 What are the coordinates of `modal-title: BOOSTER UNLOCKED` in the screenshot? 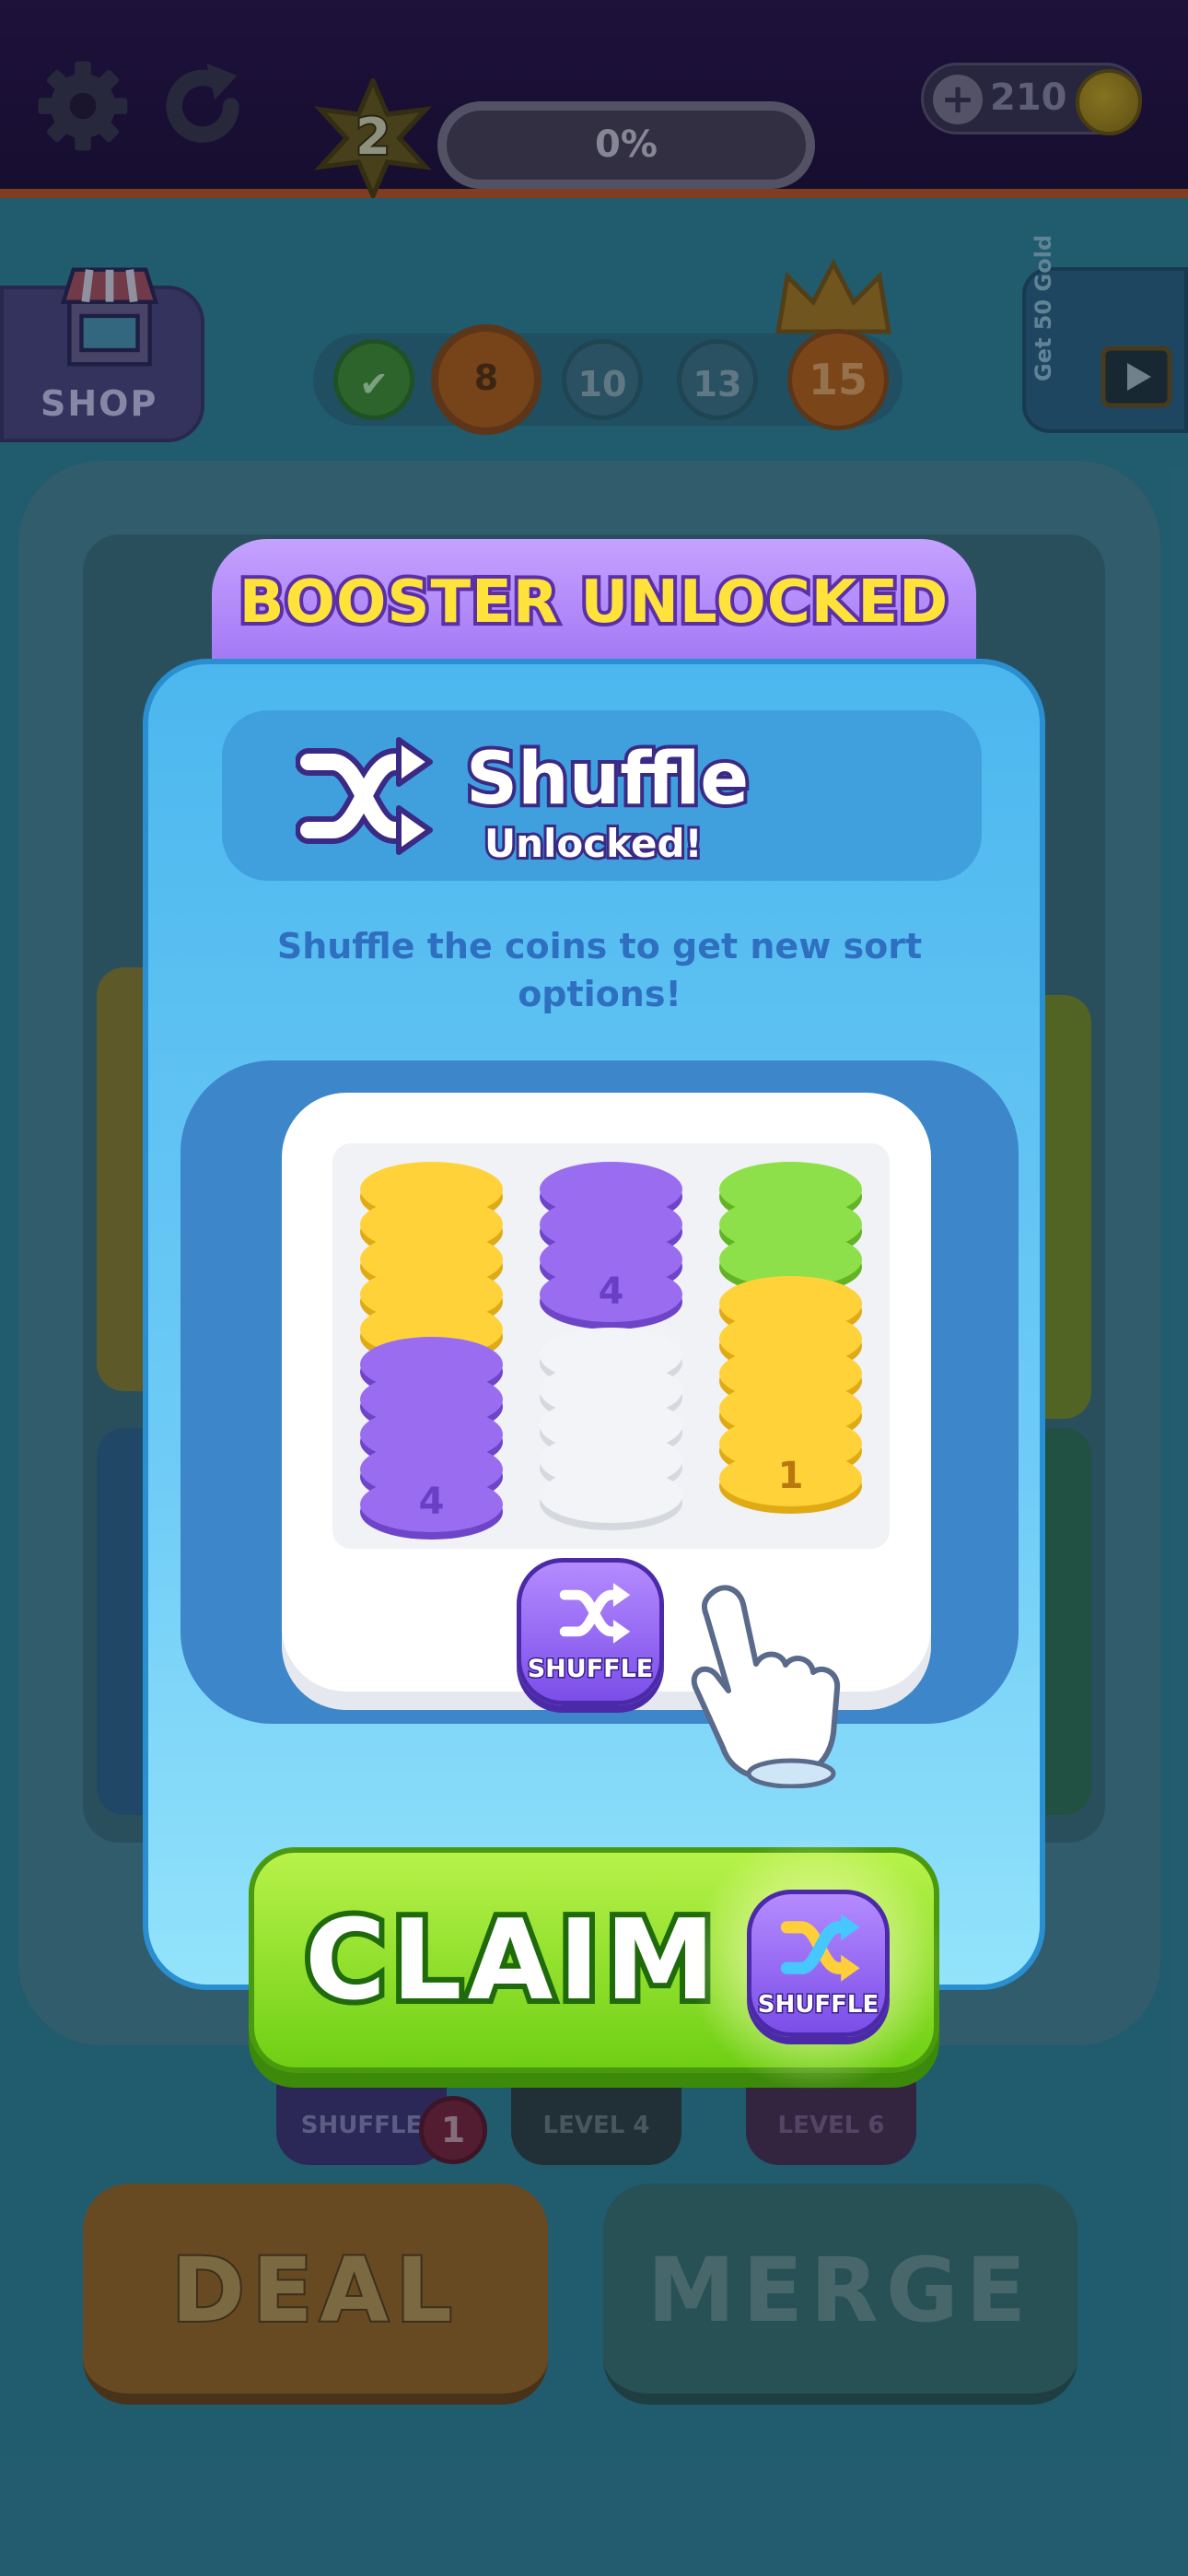 It's located at (593, 603).